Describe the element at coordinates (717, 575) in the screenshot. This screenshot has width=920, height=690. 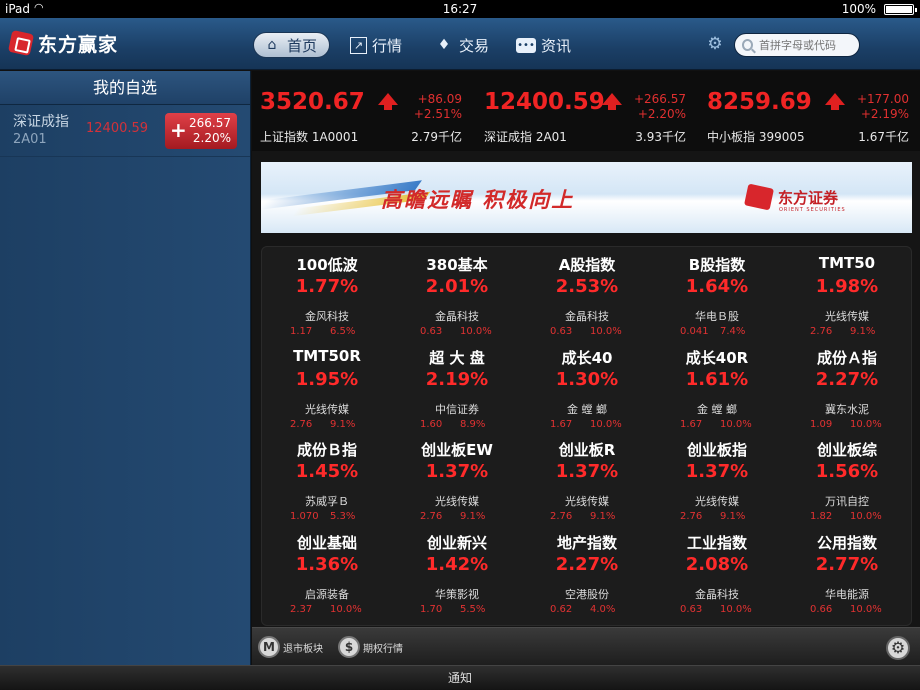
I see `sector-cell: 工业指数 2.08% 金晶科技 0.63 10.0%` at that location.